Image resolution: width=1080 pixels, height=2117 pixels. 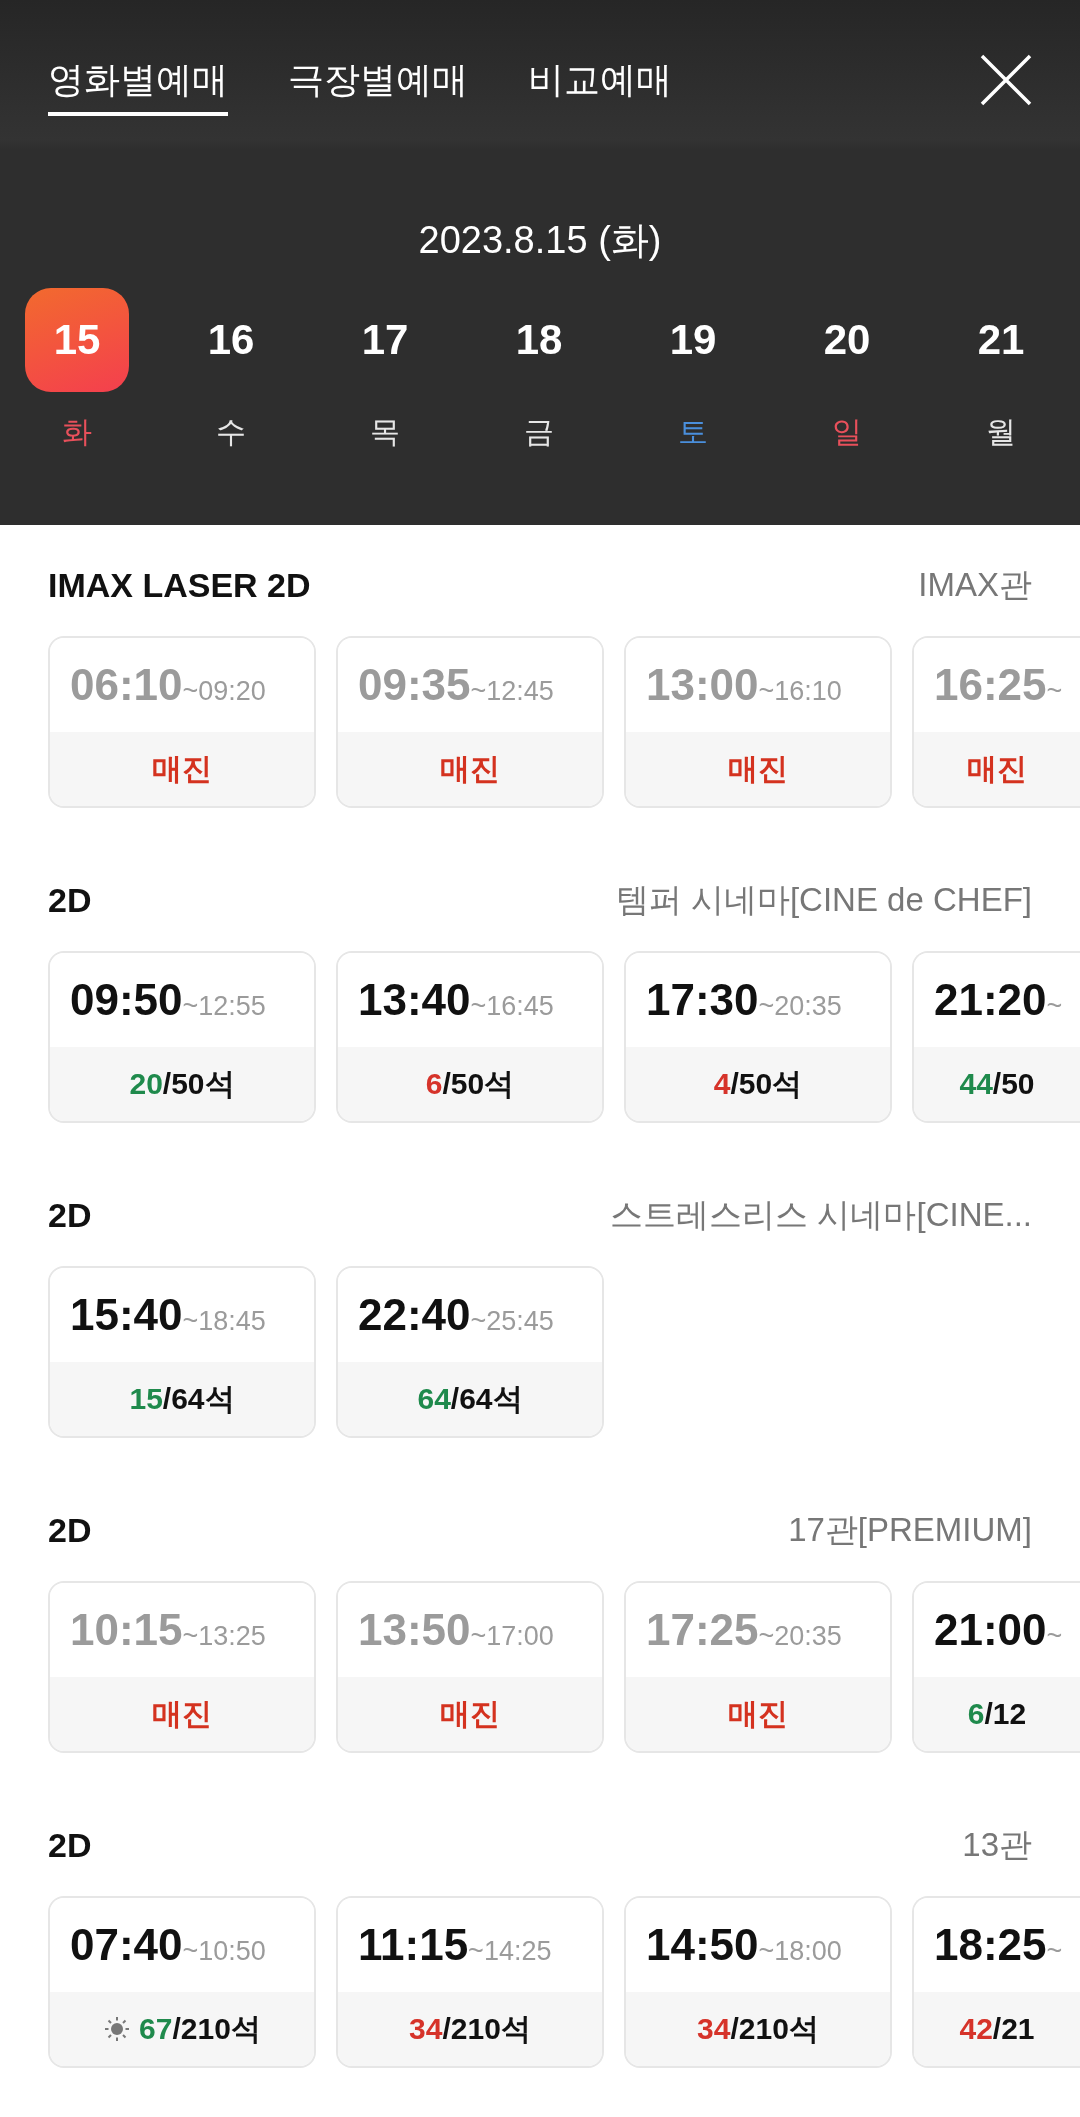 What do you see at coordinates (540, 240) in the screenshot?
I see `selected-date: 2023.8.15 (화)` at bounding box center [540, 240].